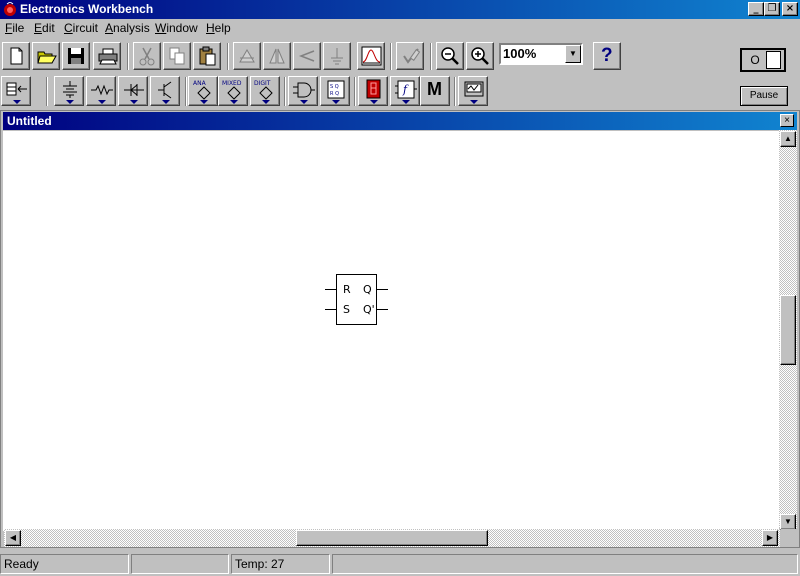 The width and height of the screenshot is (800, 576). I want to click on pin-qbar-label: Q', so click(369, 309).